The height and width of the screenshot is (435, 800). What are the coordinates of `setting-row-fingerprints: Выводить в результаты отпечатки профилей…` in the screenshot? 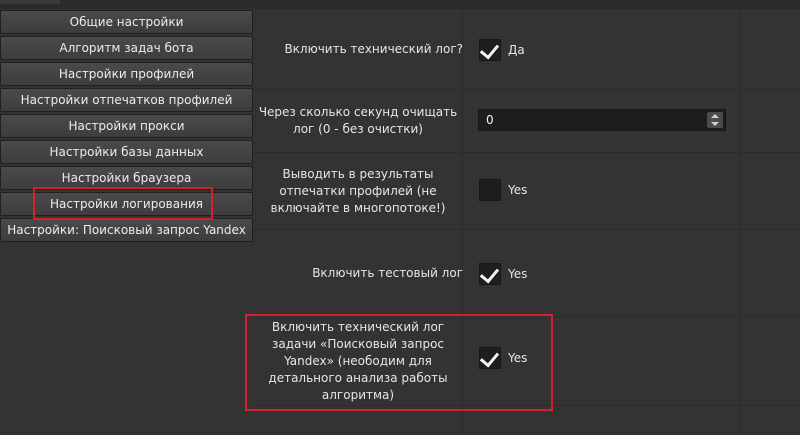 It's located at (526, 191).